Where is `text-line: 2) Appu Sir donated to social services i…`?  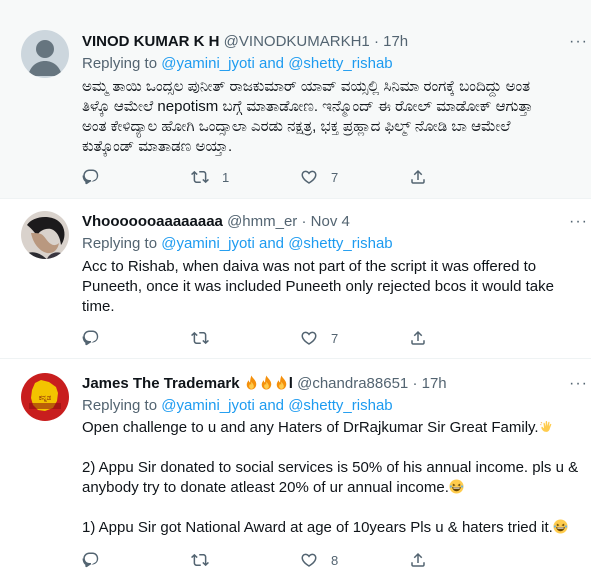 text-line: 2) Appu Sir donated to social services i… is located at coordinates (330, 467).